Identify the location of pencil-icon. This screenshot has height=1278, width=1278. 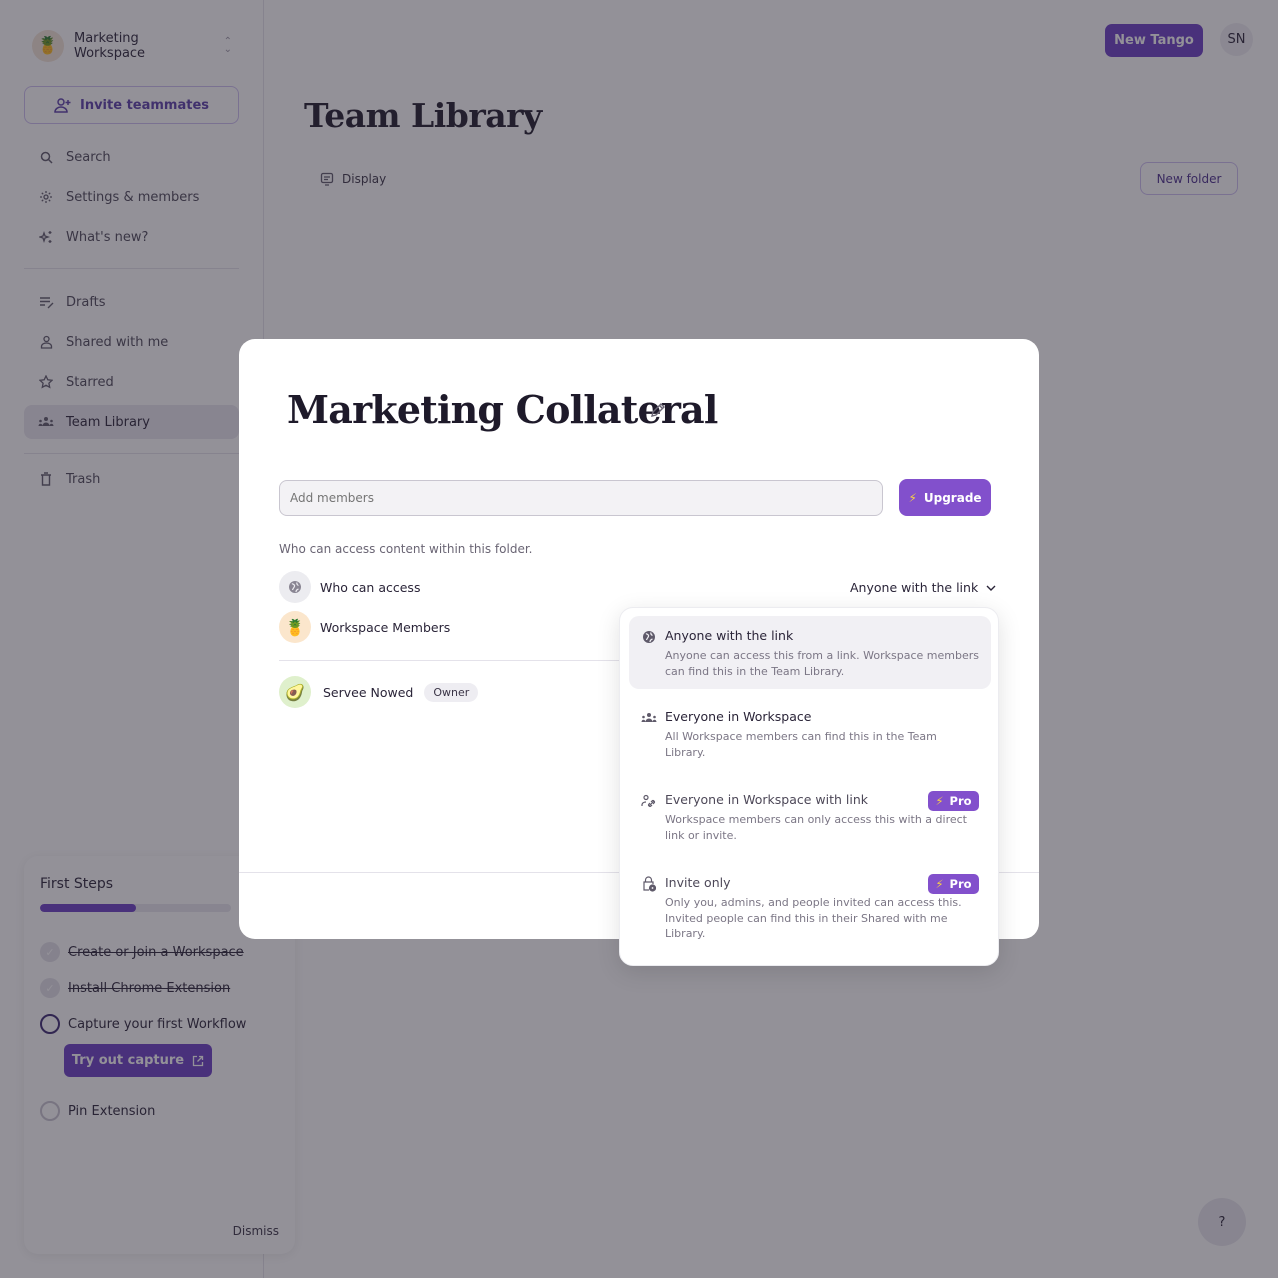
(659, 411).